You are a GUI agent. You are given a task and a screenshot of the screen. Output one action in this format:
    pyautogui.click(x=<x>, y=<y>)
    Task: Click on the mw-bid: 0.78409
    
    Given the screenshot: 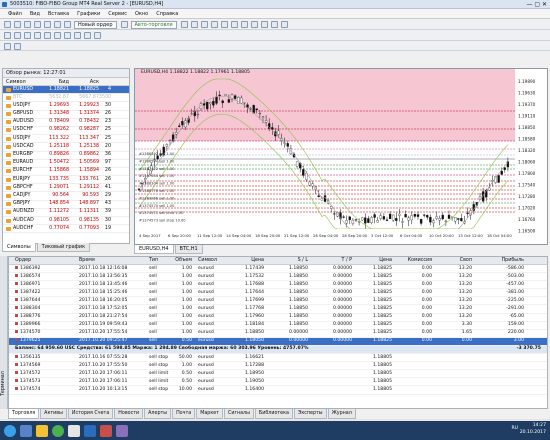 What is the action you would take?
    pyautogui.click(x=59, y=122)
    